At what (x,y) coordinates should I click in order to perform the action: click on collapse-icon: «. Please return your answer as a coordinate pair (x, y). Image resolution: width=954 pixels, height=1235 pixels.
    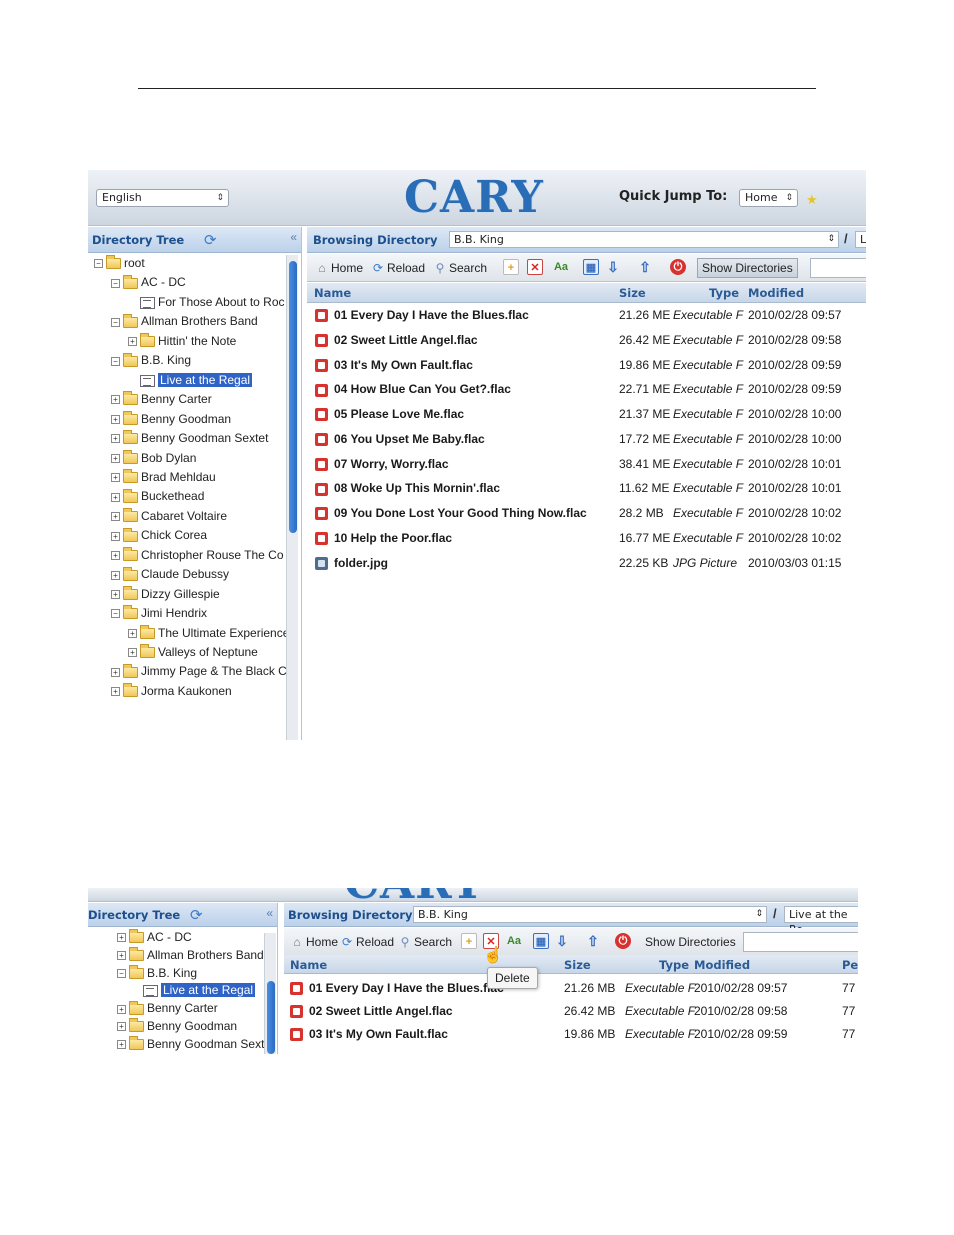
    Looking at the image, I should click on (293, 237).